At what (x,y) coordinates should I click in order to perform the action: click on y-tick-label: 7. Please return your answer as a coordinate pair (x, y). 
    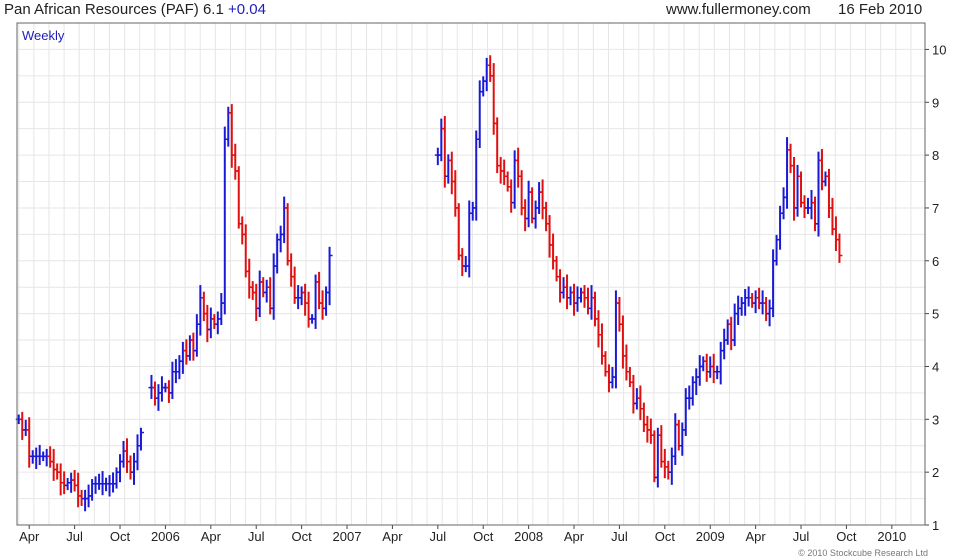
    Looking at the image, I should click on (935, 208).